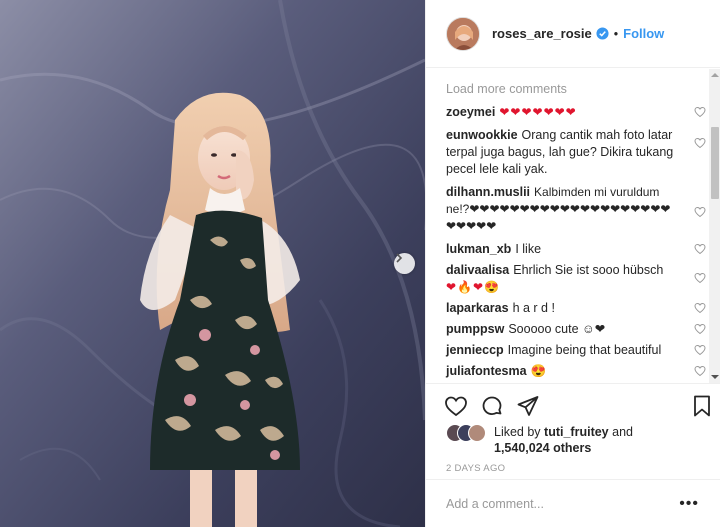  I want to click on chevron-right-icon, so click(399, 258).